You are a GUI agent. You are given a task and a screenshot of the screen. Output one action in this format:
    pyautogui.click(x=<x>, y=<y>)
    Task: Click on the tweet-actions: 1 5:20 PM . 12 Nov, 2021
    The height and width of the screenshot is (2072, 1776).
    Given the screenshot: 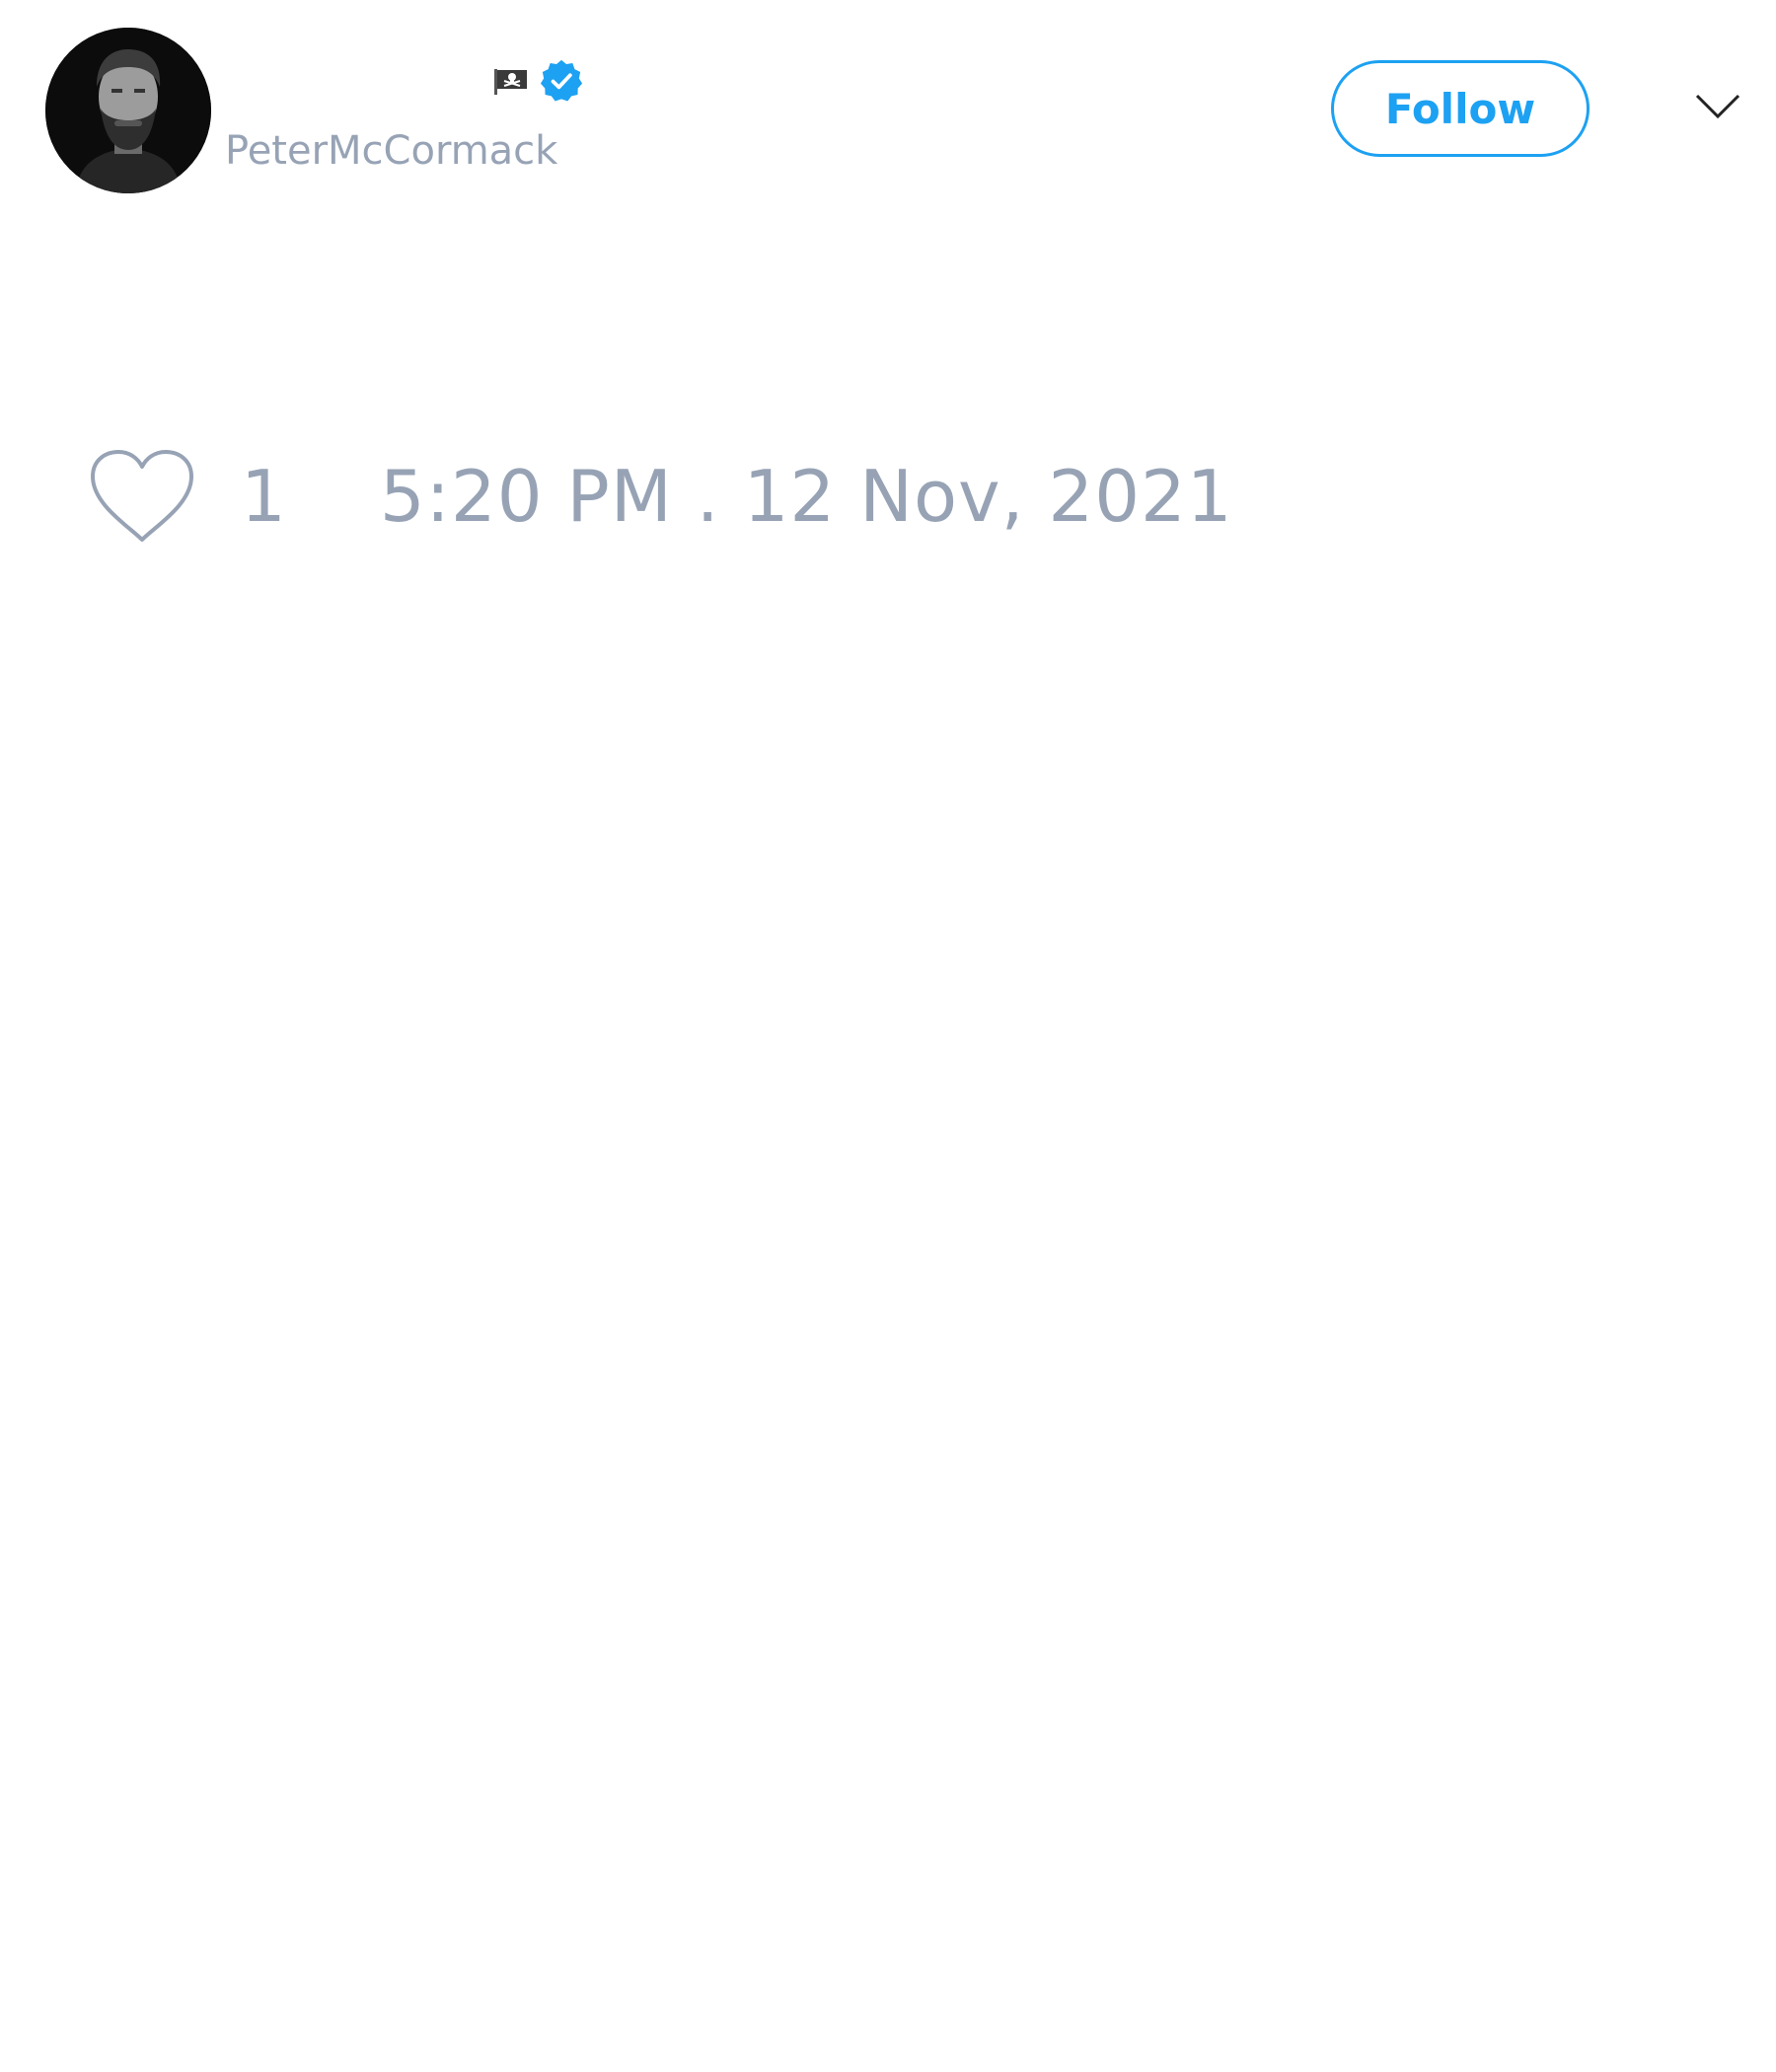 What is the action you would take?
    pyautogui.click(x=661, y=497)
    